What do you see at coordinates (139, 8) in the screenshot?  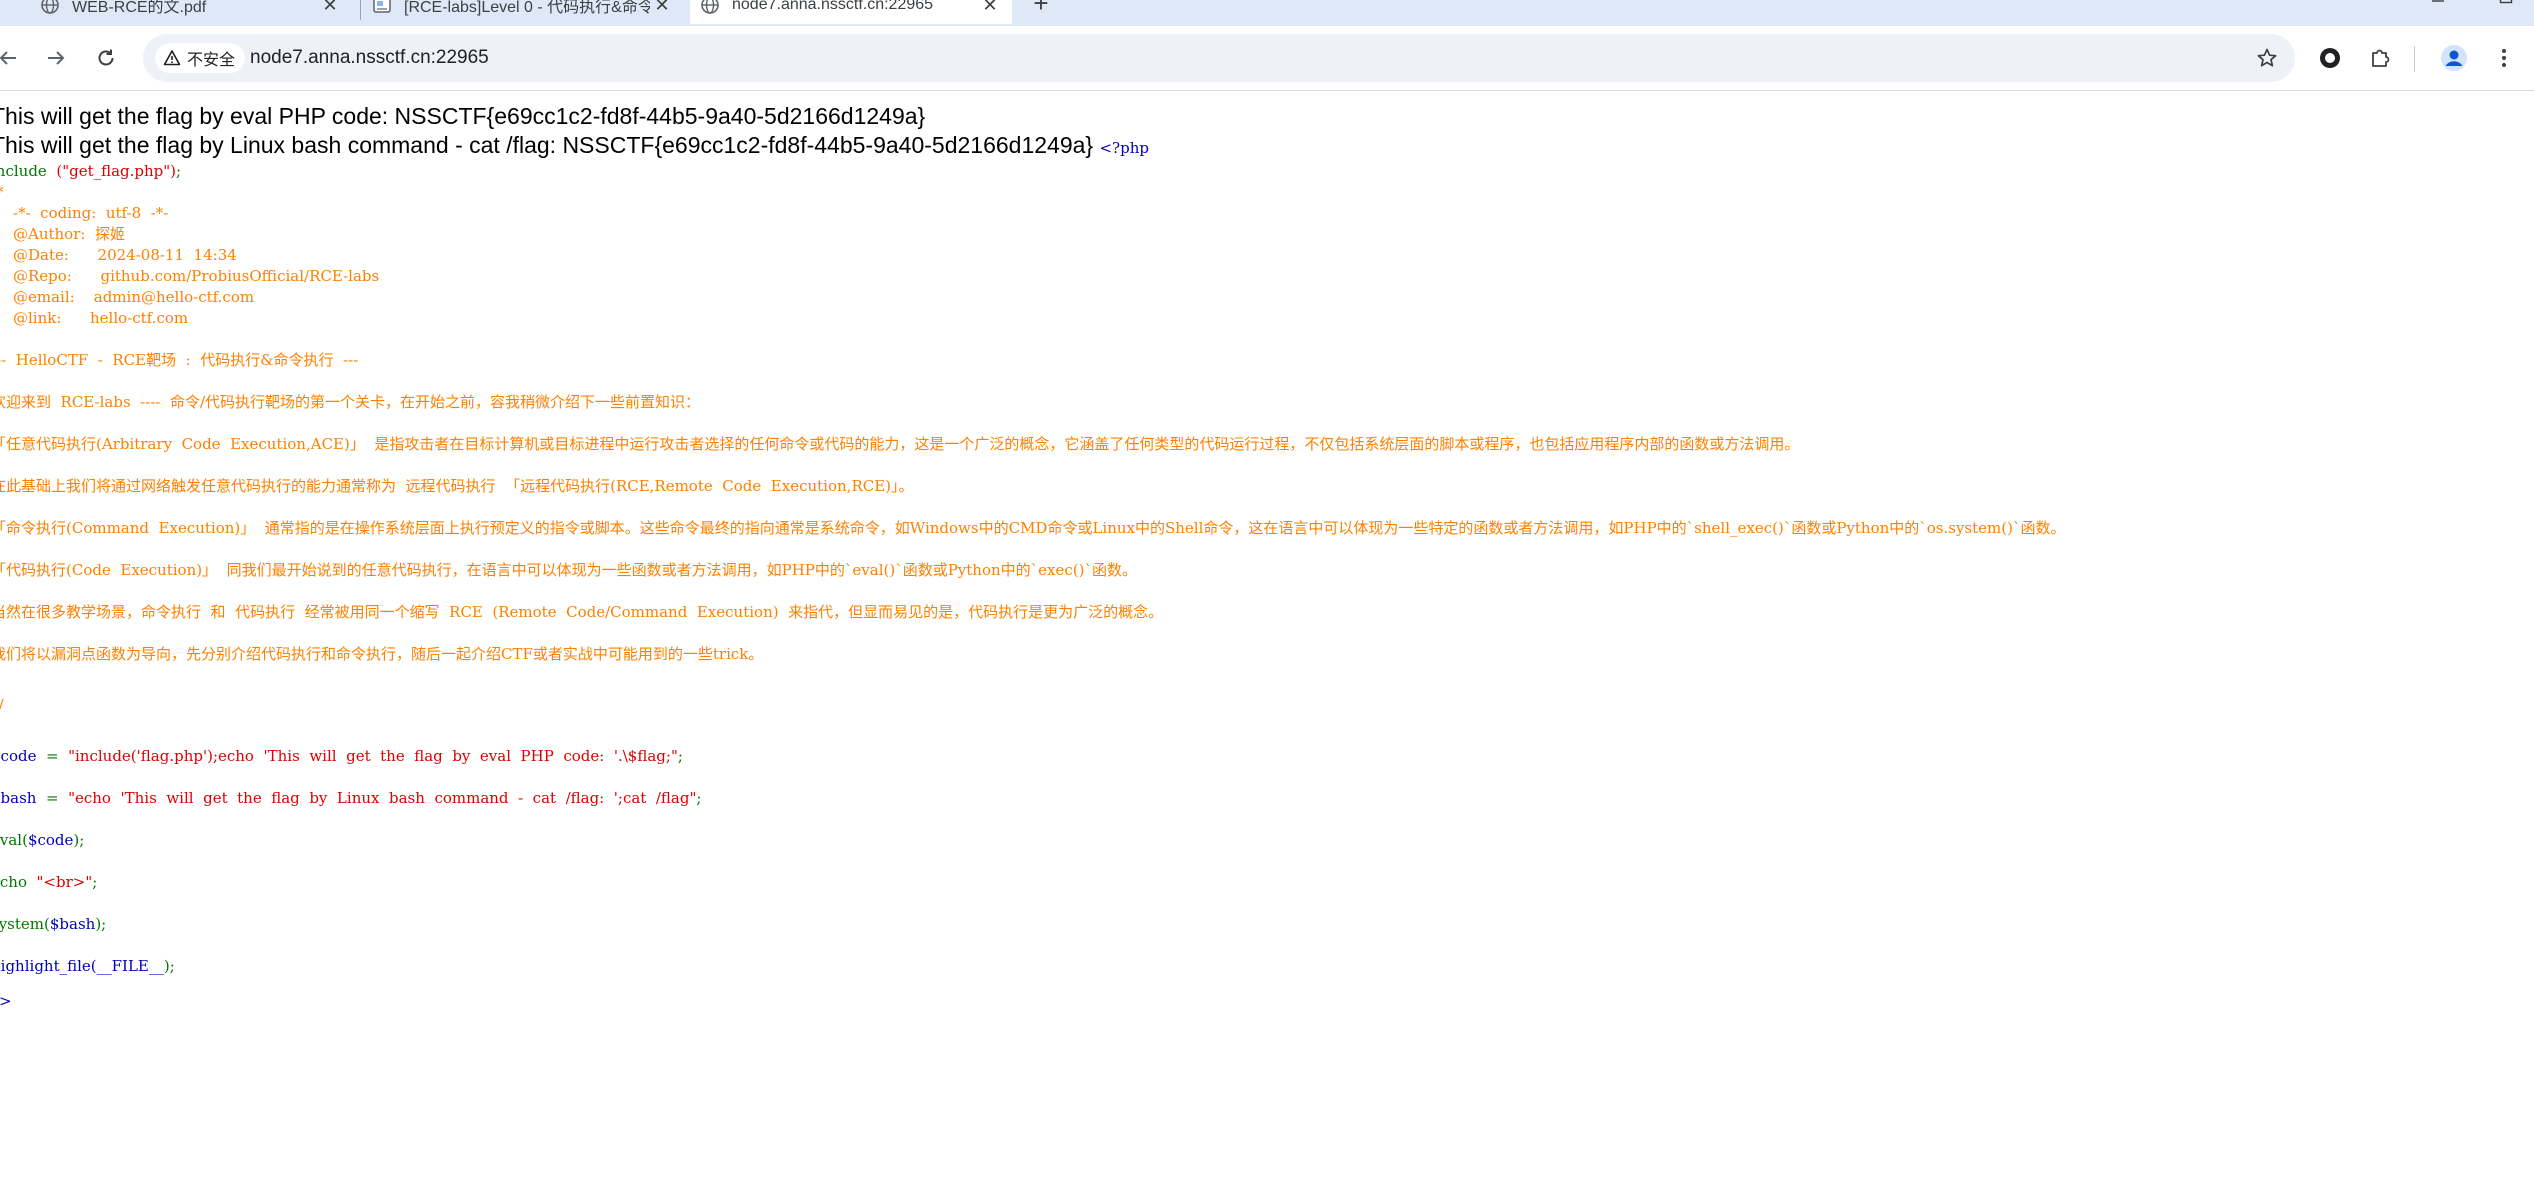 I see `tab-title: WEB-RCE的文.pdf` at bounding box center [139, 8].